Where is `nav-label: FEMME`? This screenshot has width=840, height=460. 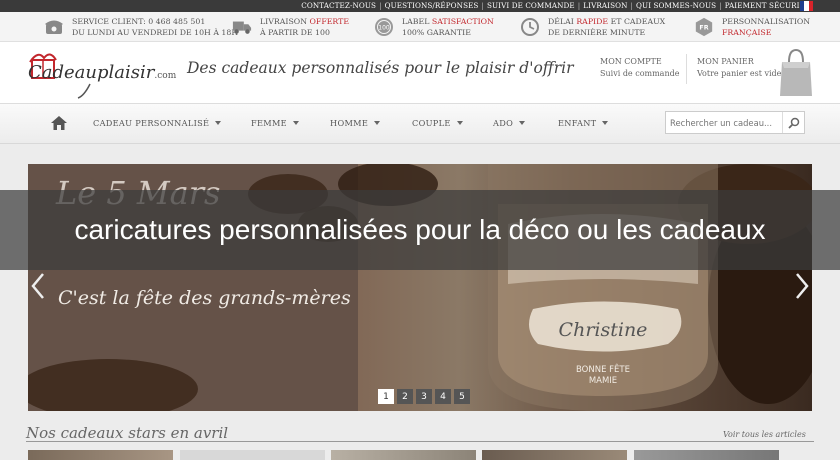
nav-label: FEMME is located at coordinates (269, 123).